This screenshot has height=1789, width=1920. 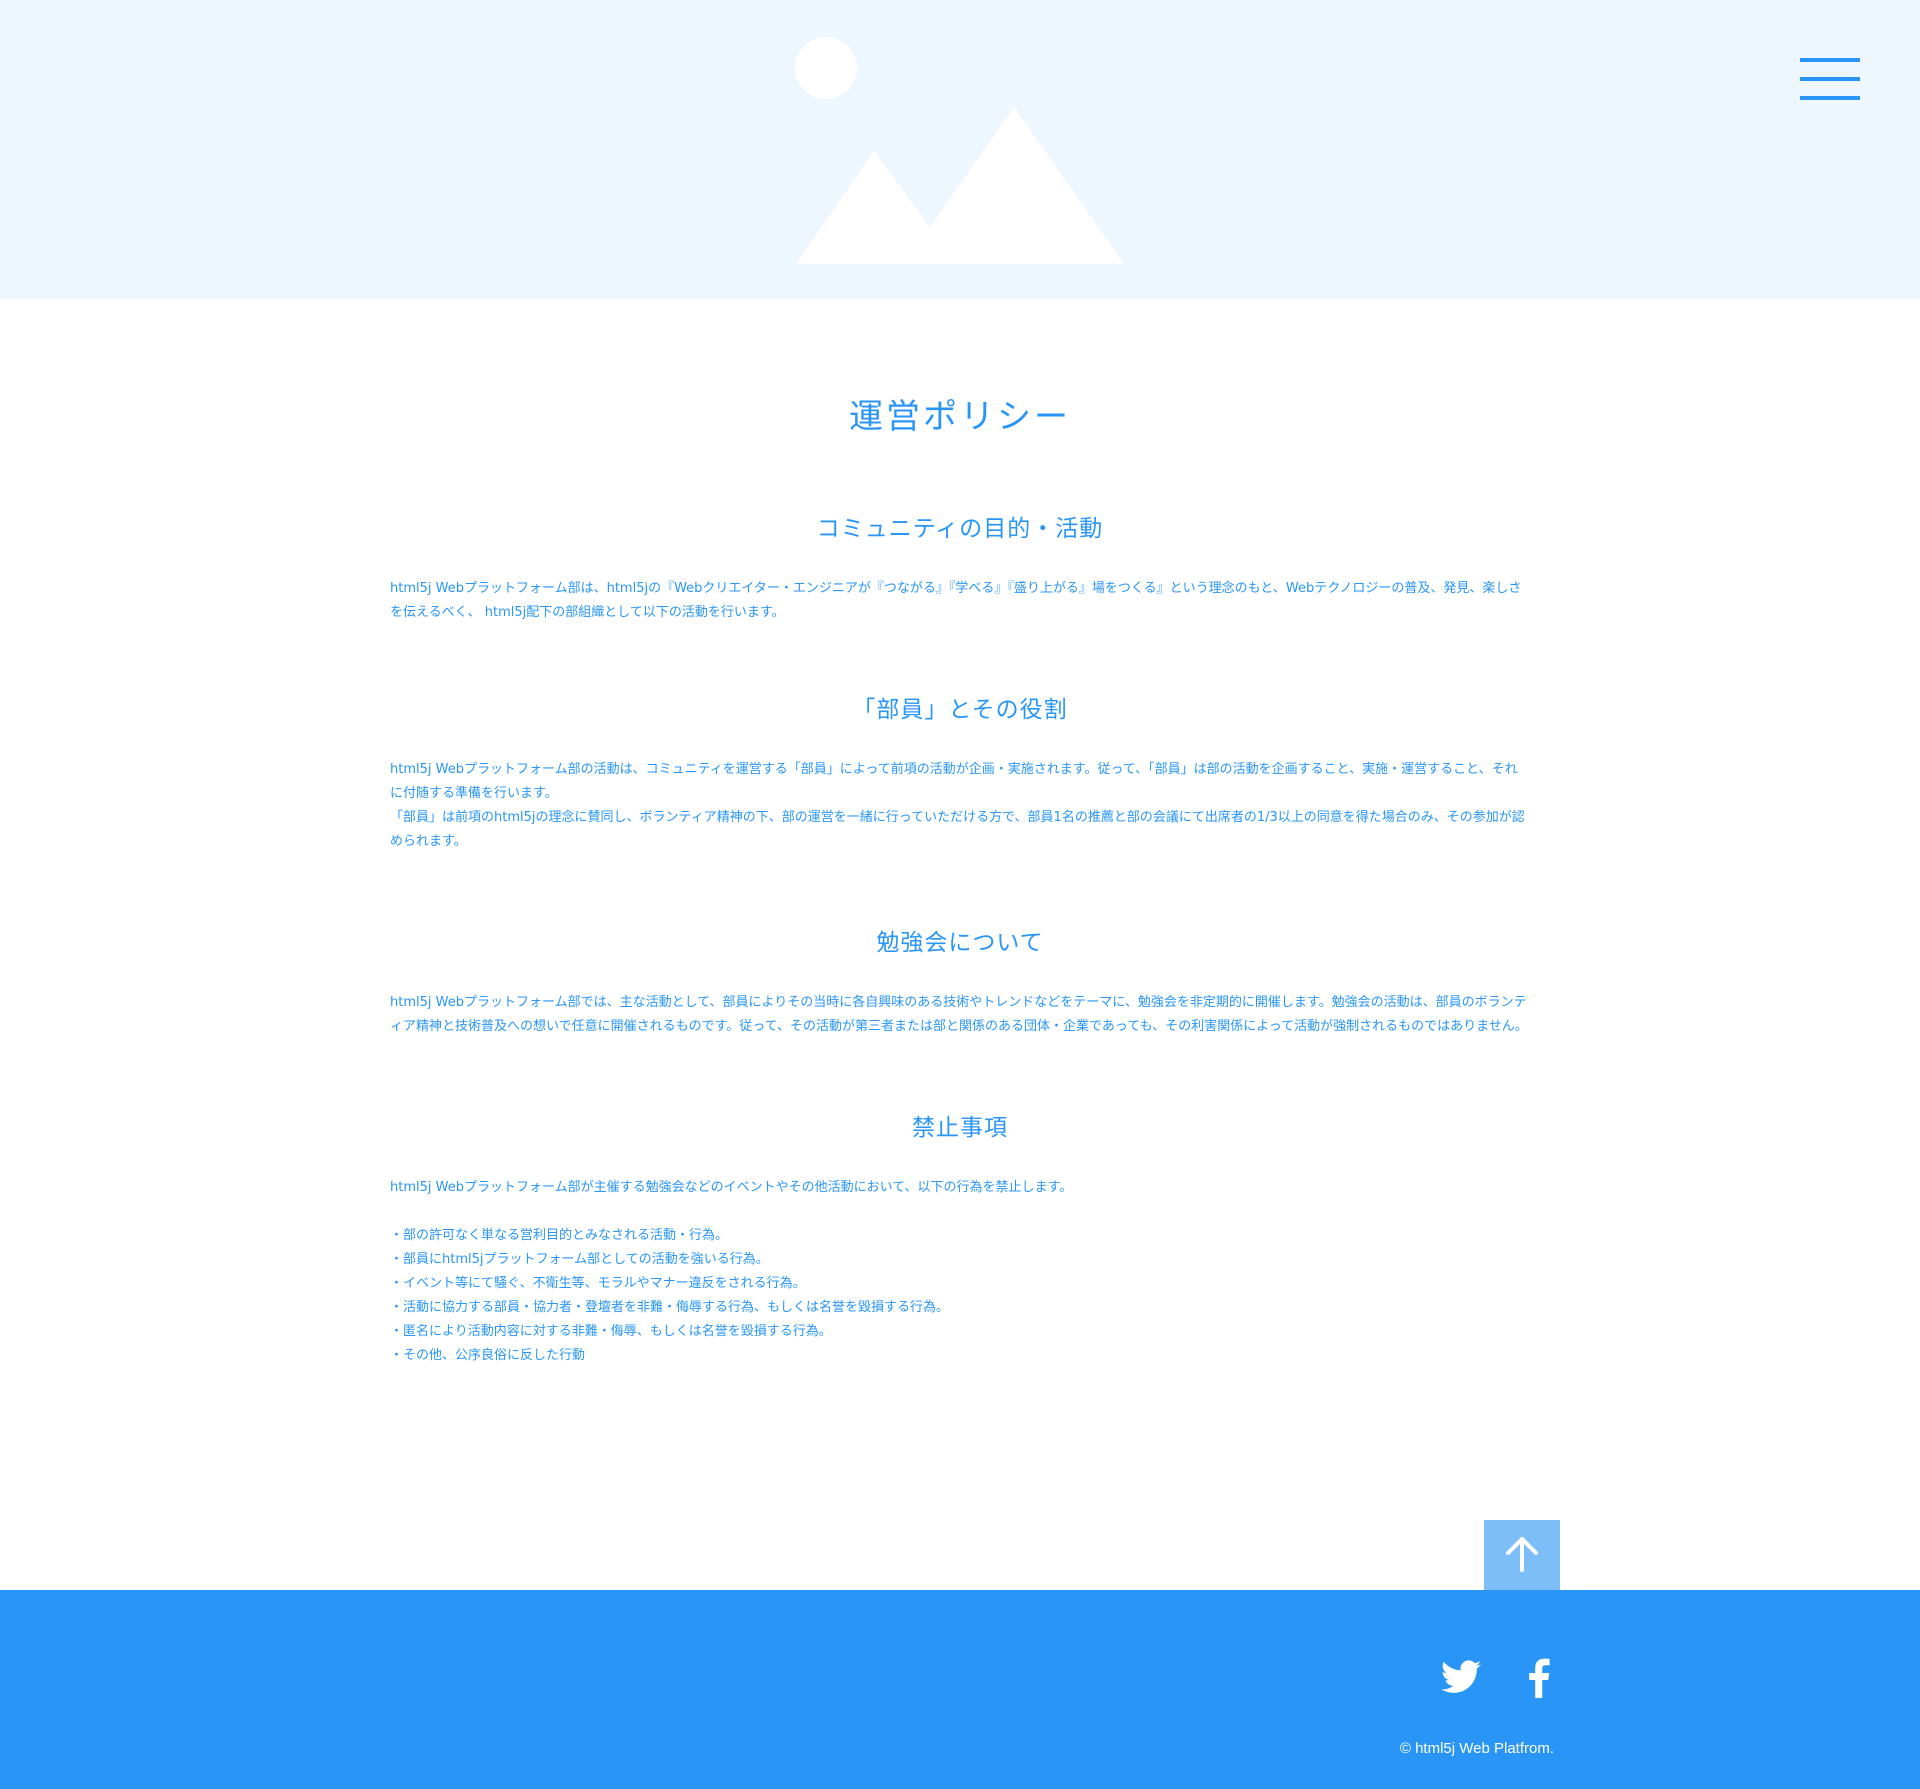 I want to click on copyright-text: © html5j Web Platfrom., so click(x=1476, y=1748).